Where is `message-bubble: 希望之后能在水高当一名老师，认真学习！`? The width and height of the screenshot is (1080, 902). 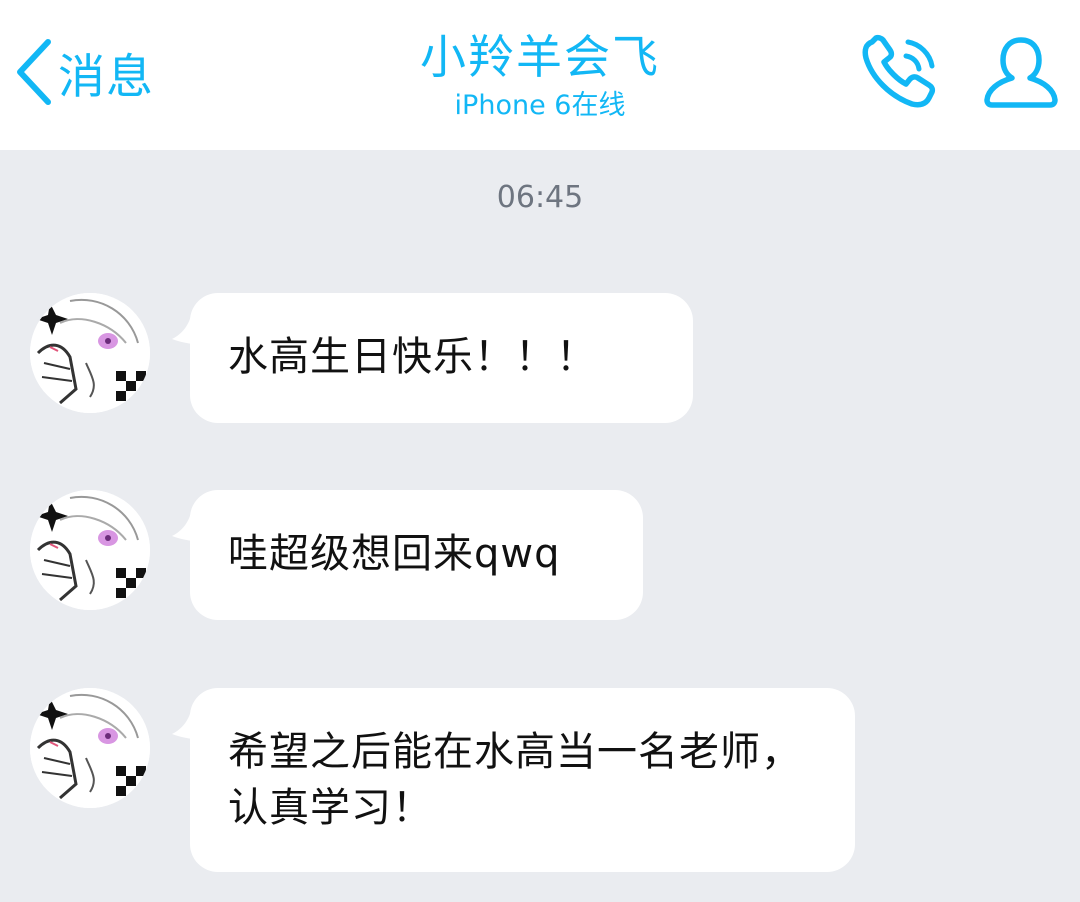
message-bubble: 希望之后能在水高当一名老师，认真学习！ is located at coordinates (522, 780).